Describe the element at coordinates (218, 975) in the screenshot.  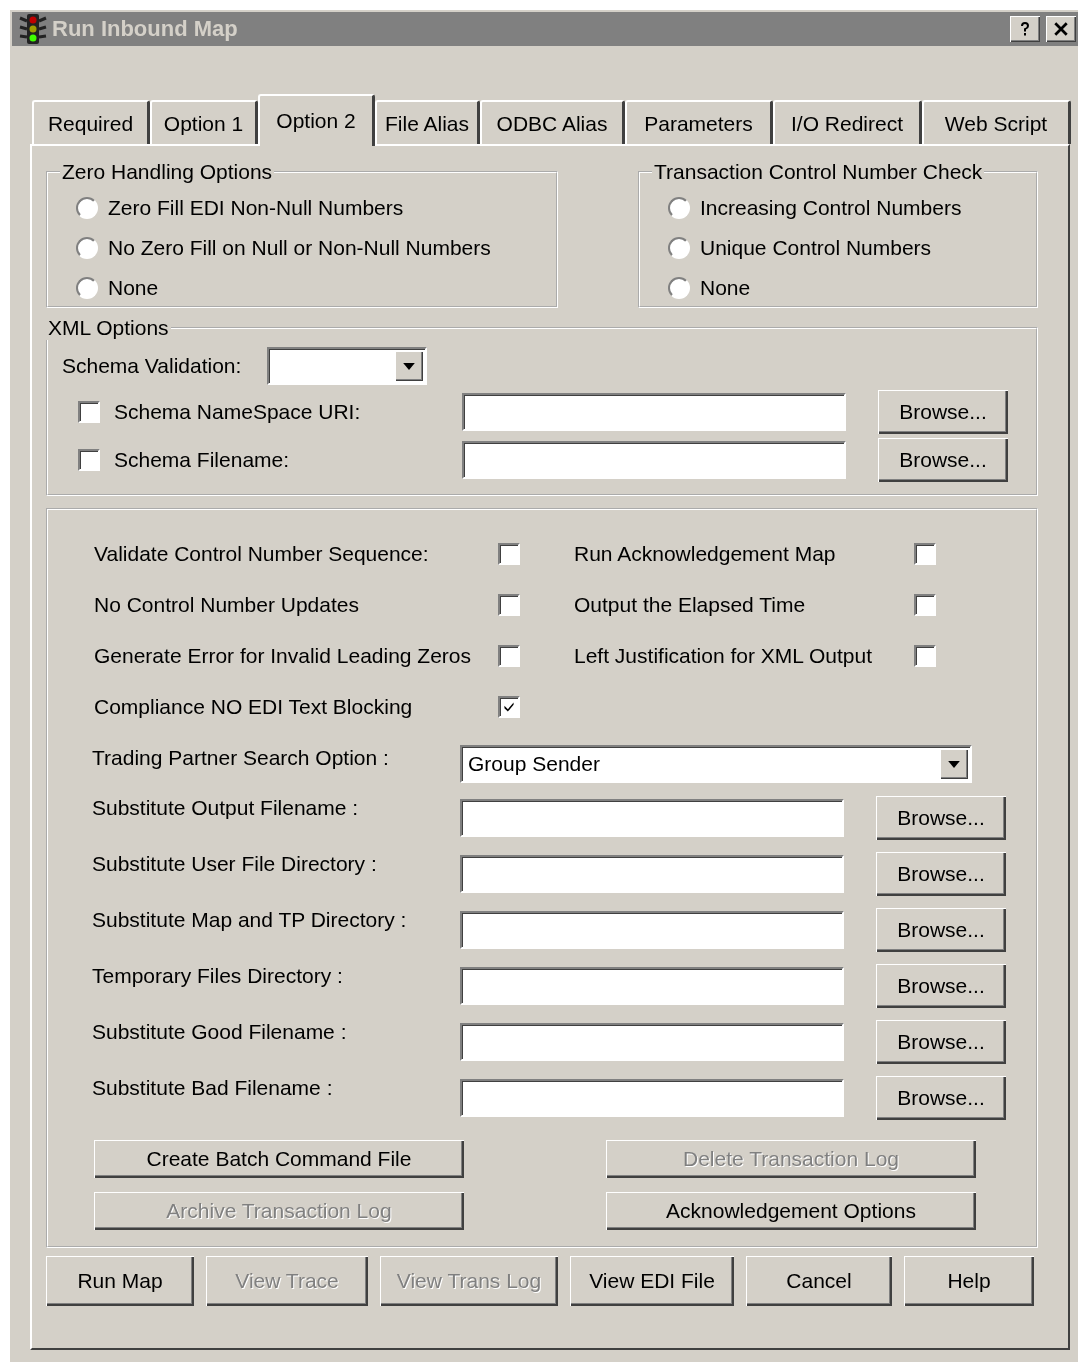
I see `field-label: Temporary Files Directory :` at that location.